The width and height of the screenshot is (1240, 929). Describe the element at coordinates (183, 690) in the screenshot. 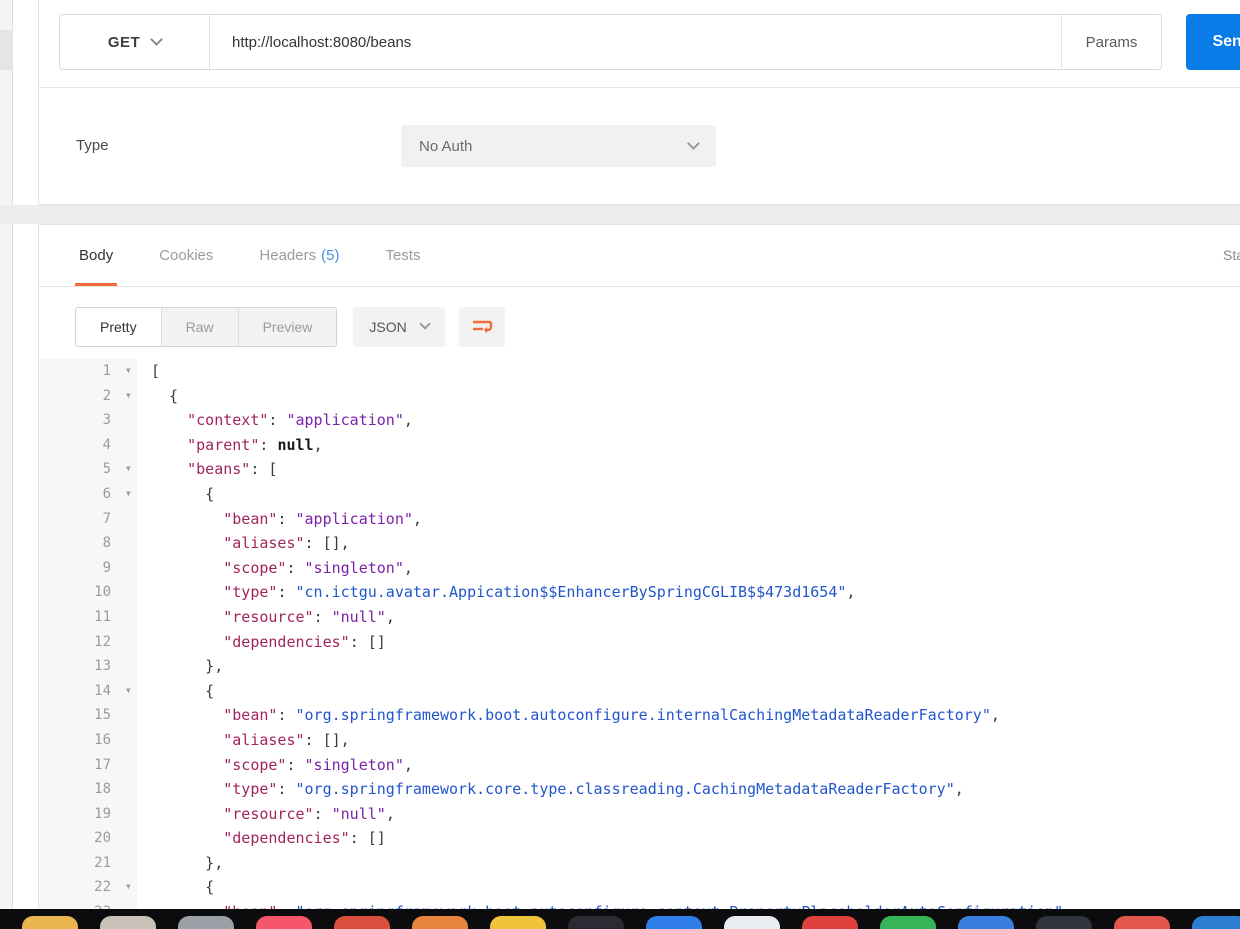

I see `code-line-text: {` at that location.